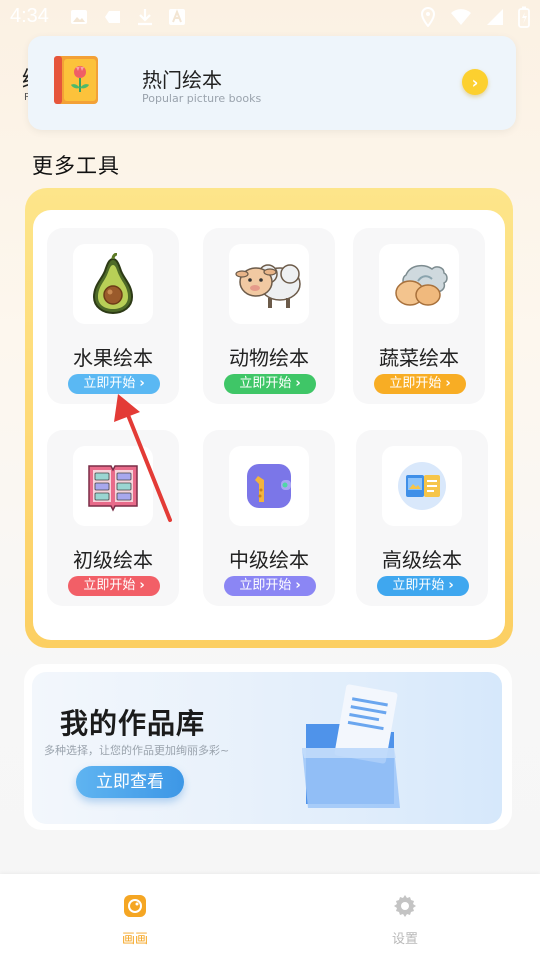 The width and height of the screenshot is (540, 960). What do you see at coordinates (404, 939) in the screenshot?
I see `tab-settings-label: 设置` at bounding box center [404, 939].